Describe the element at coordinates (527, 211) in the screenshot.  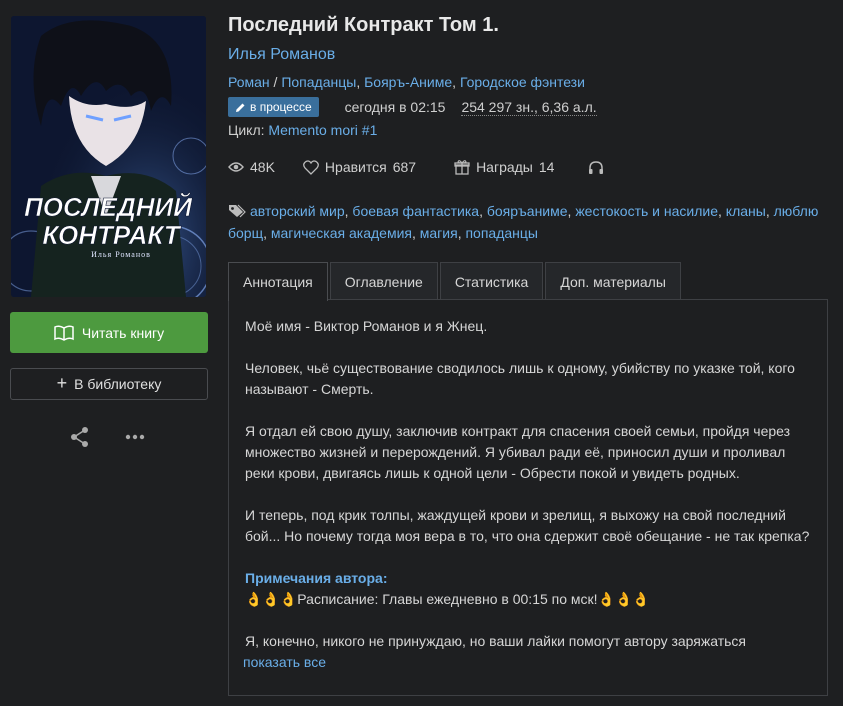
I see `tag-link: бояръаниме` at that location.